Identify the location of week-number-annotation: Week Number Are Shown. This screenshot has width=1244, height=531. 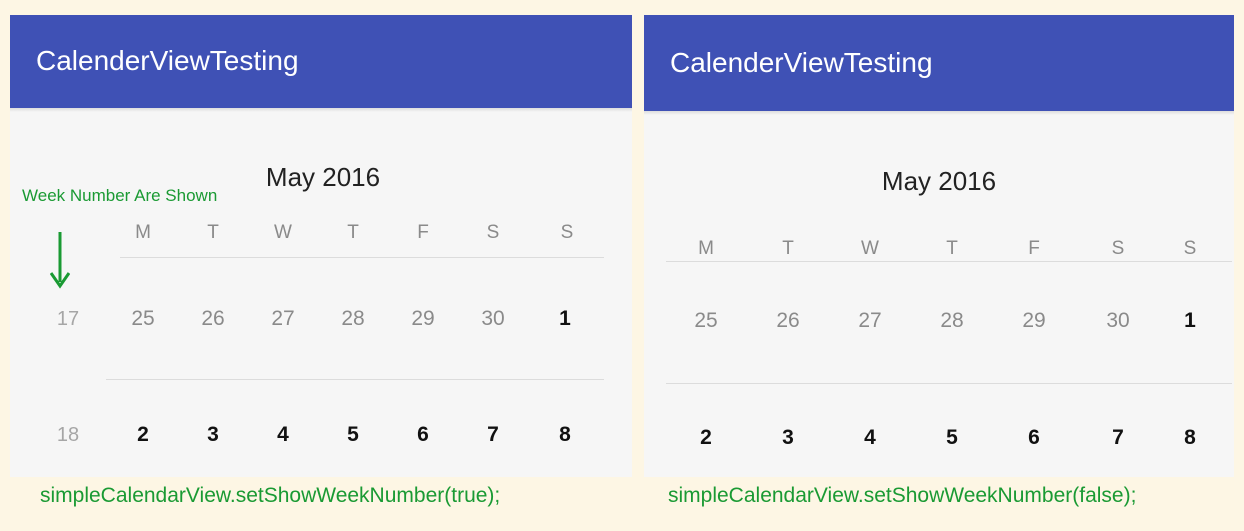
(120, 195).